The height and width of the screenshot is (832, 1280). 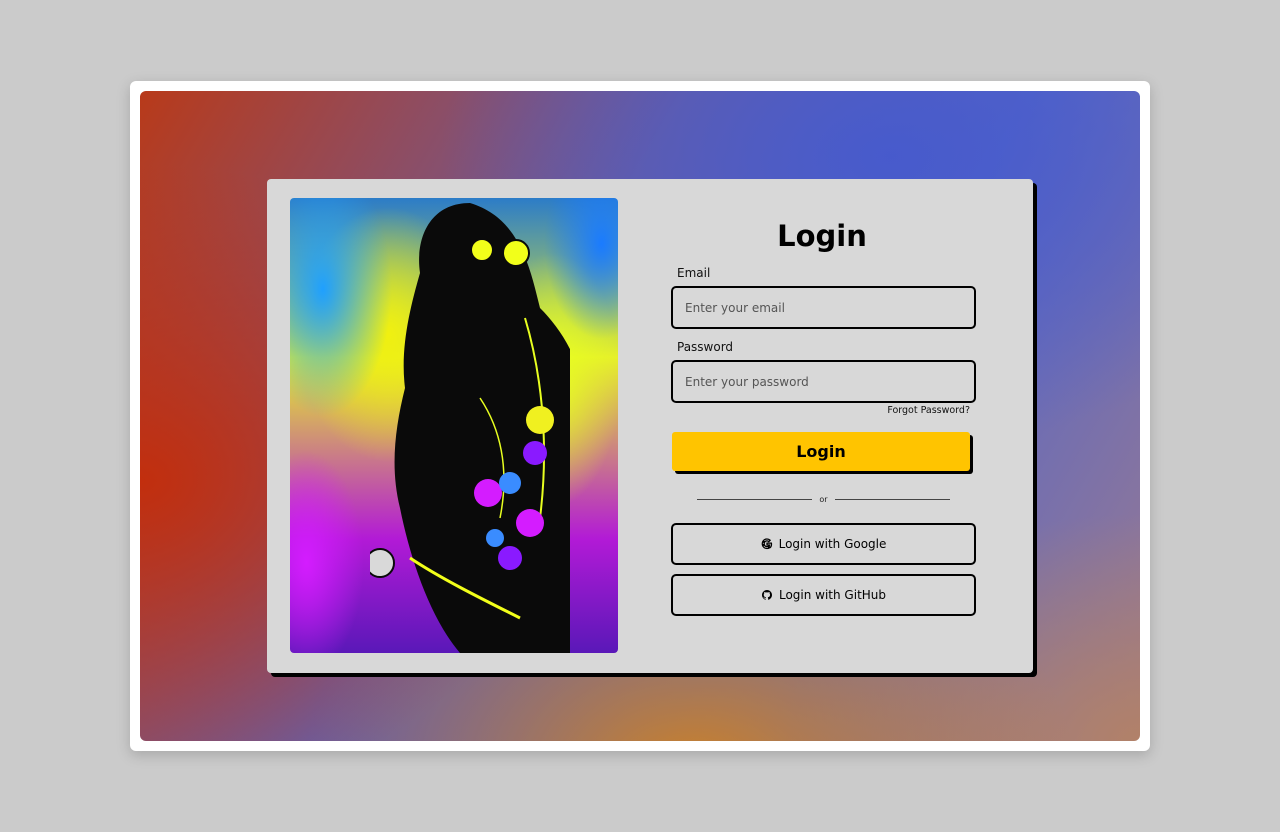 What do you see at coordinates (822, 236) in the screenshot?
I see `page-title: Login` at bounding box center [822, 236].